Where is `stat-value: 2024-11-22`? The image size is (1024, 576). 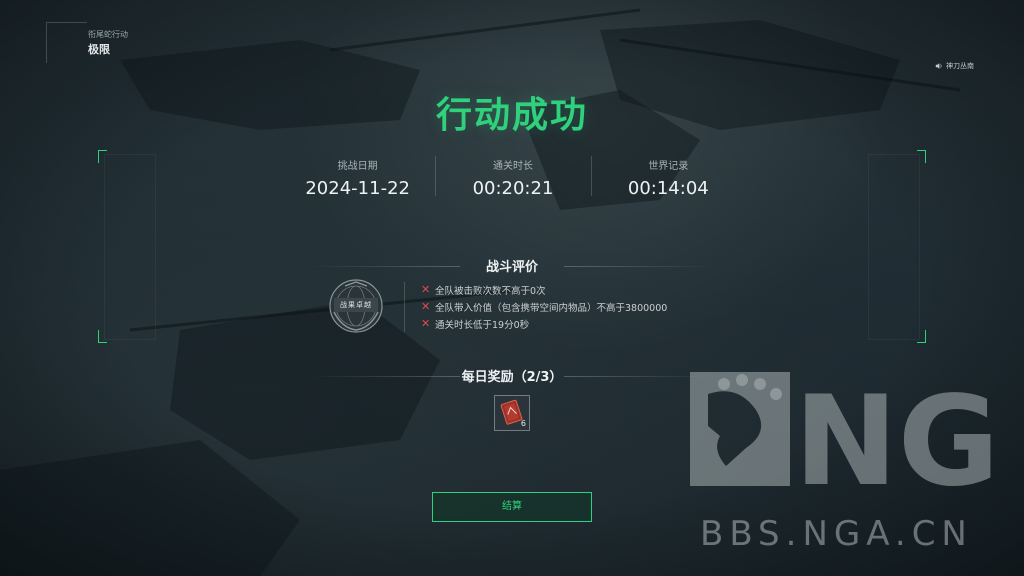
stat-value: 2024-11-22 is located at coordinates (357, 188).